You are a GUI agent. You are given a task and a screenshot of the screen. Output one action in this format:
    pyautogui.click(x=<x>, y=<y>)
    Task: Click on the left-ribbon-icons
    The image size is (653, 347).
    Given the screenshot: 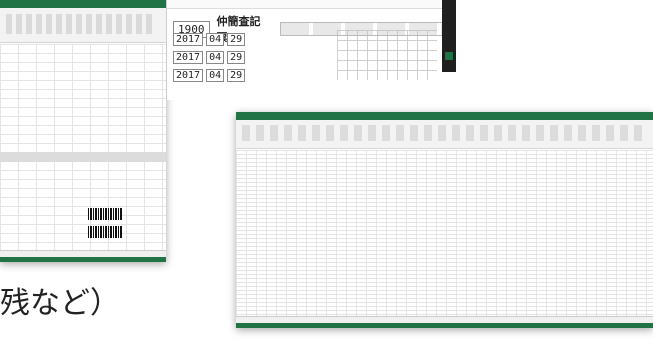 What is the action you would take?
    pyautogui.click(x=81, y=24)
    